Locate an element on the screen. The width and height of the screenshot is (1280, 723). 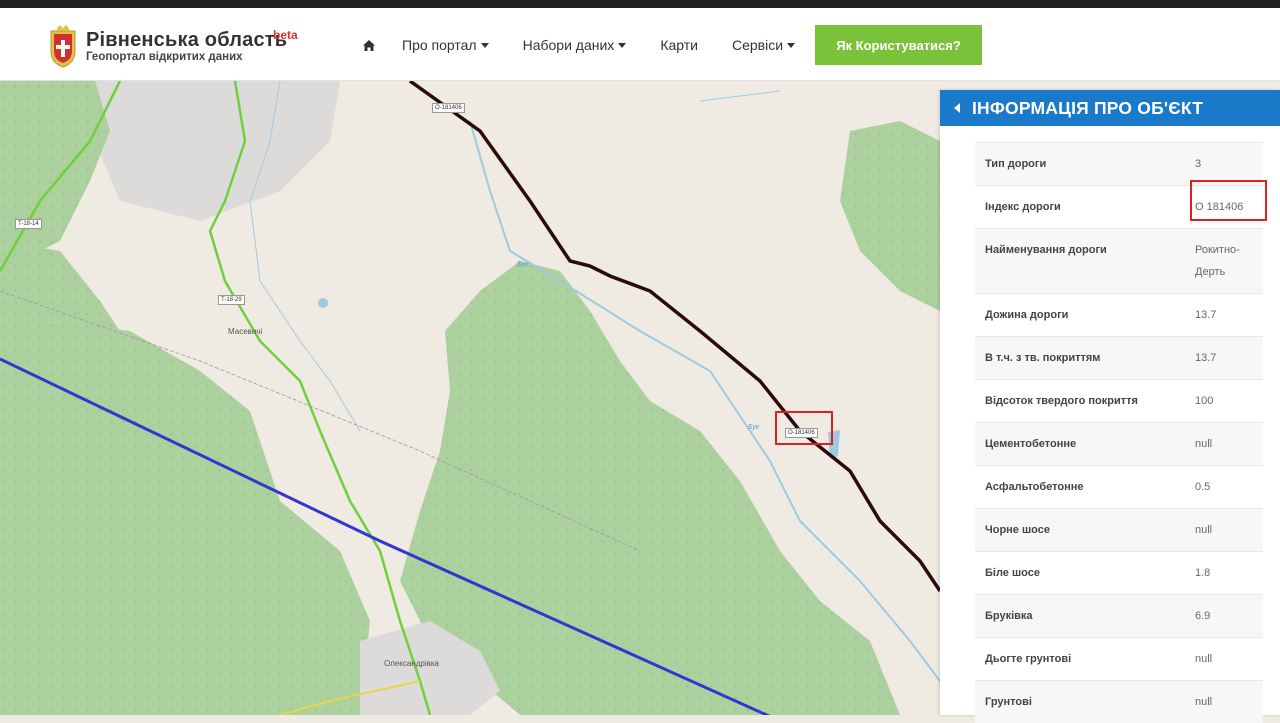
nav-services-label: Сервіси is located at coordinates (757, 45).